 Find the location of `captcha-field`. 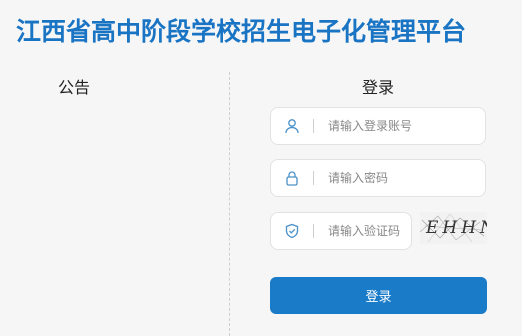

captcha-field is located at coordinates (341, 231).